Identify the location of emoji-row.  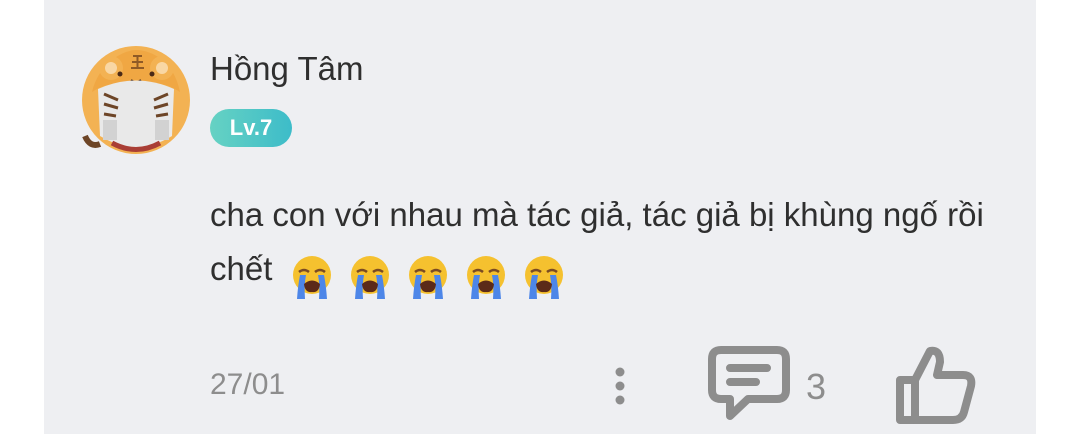
(431, 273).